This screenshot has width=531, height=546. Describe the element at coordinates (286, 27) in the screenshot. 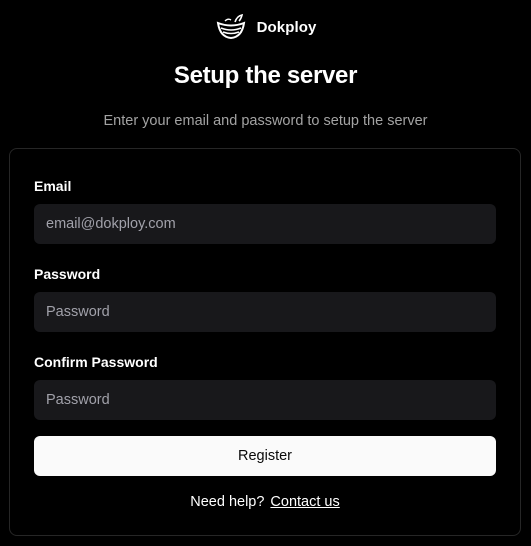

I see `brand-name: Dokploy` at that location.